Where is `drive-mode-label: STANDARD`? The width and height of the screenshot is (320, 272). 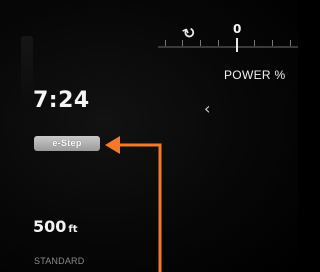
drive-mode-label: STANDARD is located at coordinates (59, 261).